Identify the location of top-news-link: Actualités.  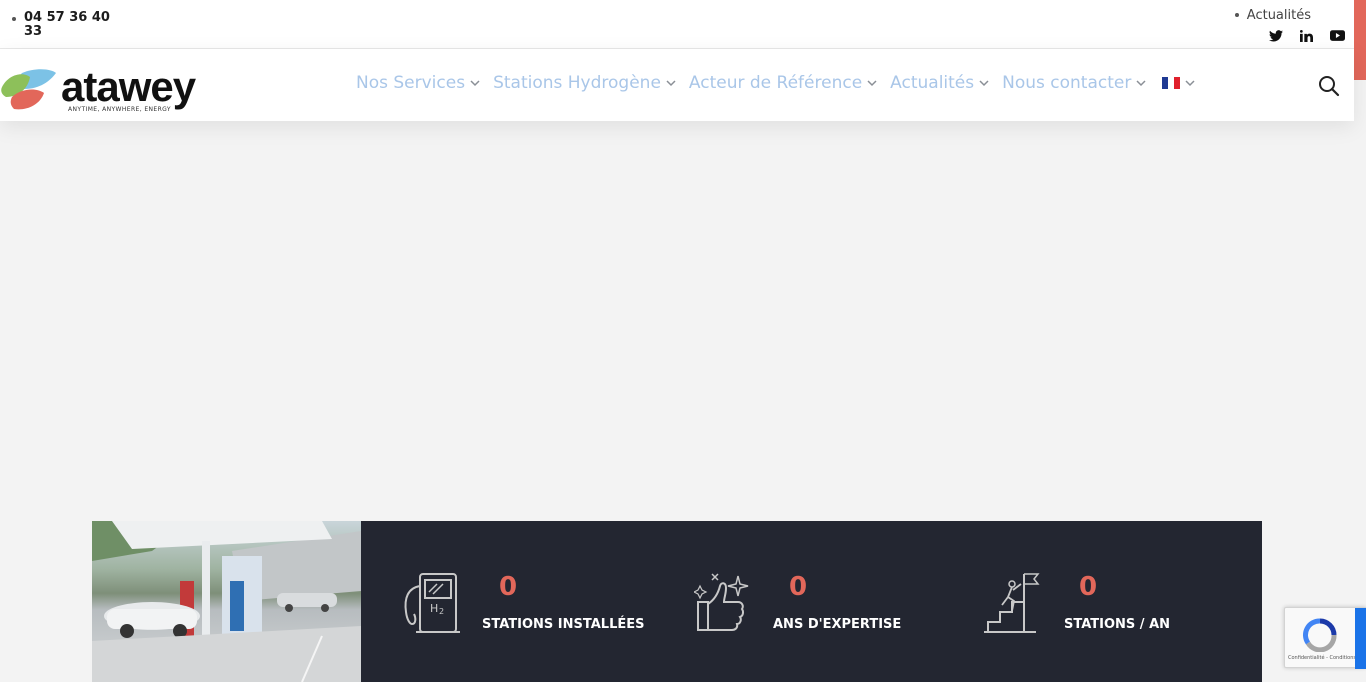
(1272, 15).